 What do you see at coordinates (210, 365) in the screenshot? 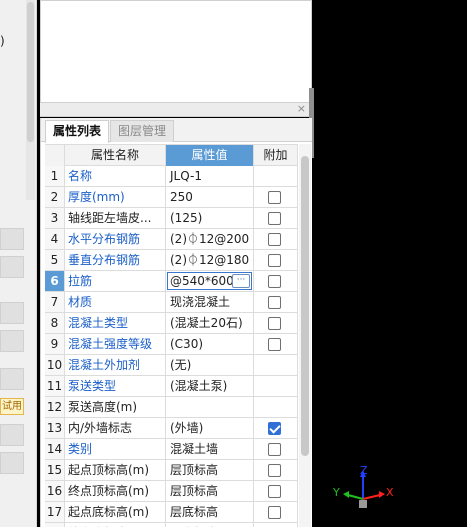
I see `property-value: (无)` at bounding box center [210, 365].